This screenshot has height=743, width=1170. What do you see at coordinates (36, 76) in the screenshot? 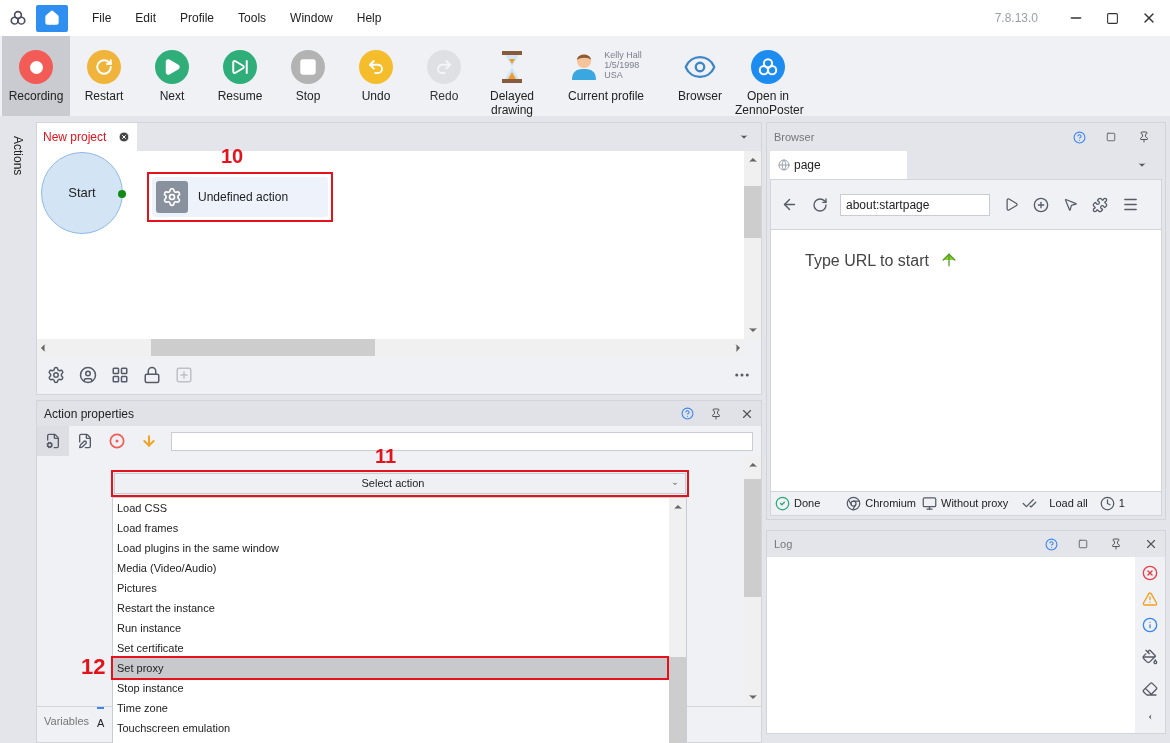
I see `record-tool-button: Recording` at bounding box center [36, 76].